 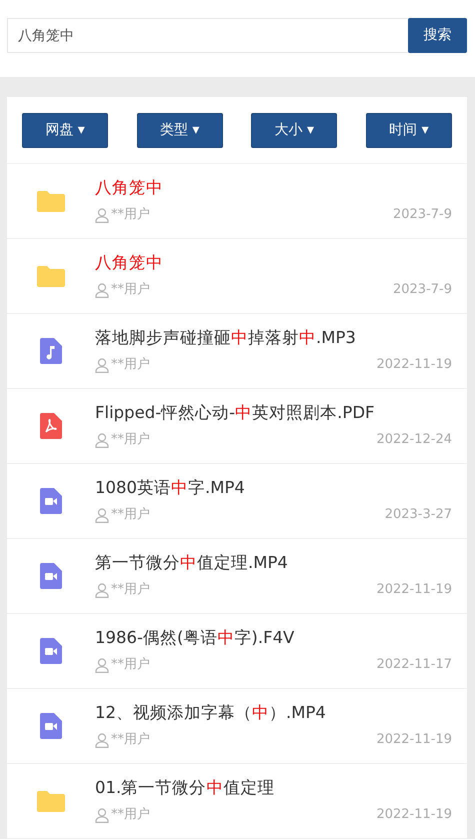 I want to click on file-title: Flipped-怦然心动-中英对照剧本.PDF, so click(x=235, y=412).